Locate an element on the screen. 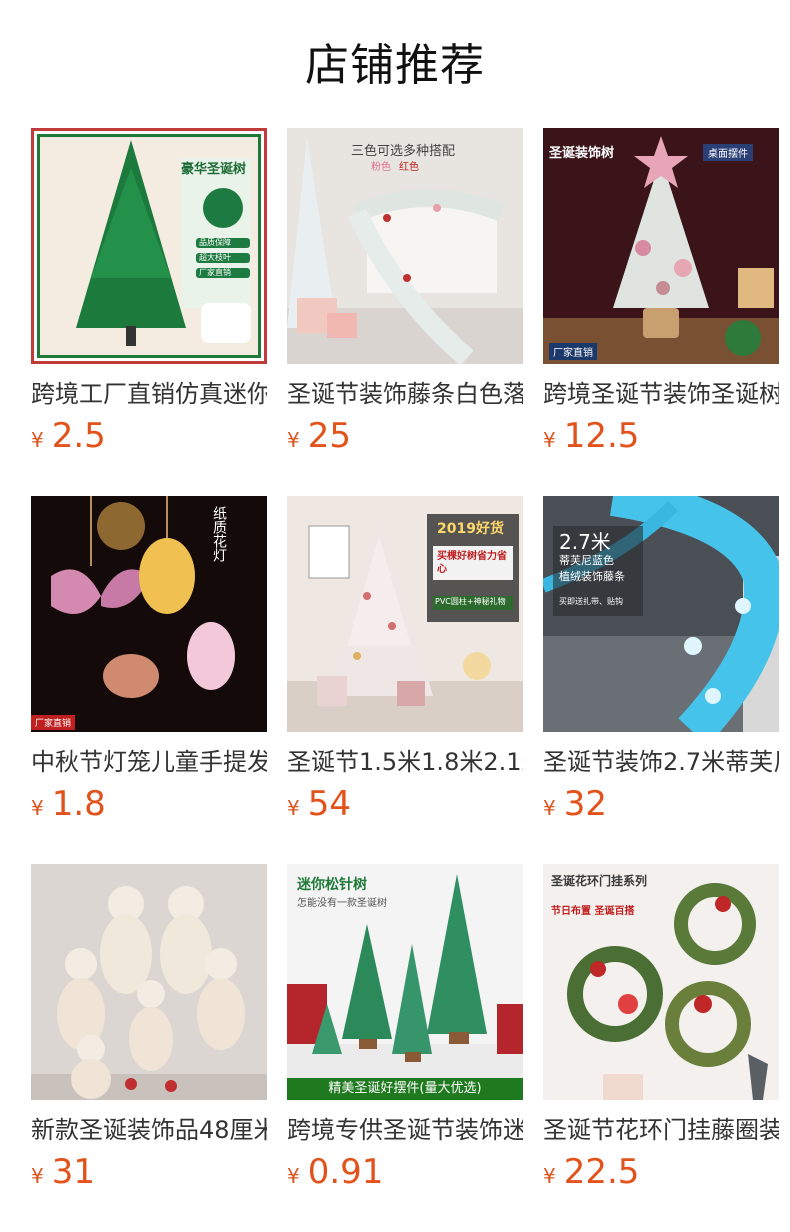 The width and height of the screenshot is (790, 1232). product-image: 圣诞花环门挂系列 节日布置 圣诞百搭 is located at coordinates (661, 982).